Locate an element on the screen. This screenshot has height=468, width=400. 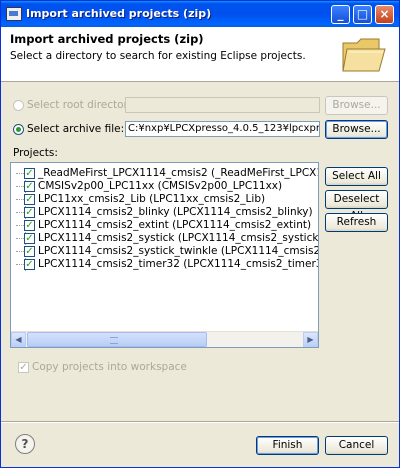
root-directory-radio is located at coordinates (18, 105).